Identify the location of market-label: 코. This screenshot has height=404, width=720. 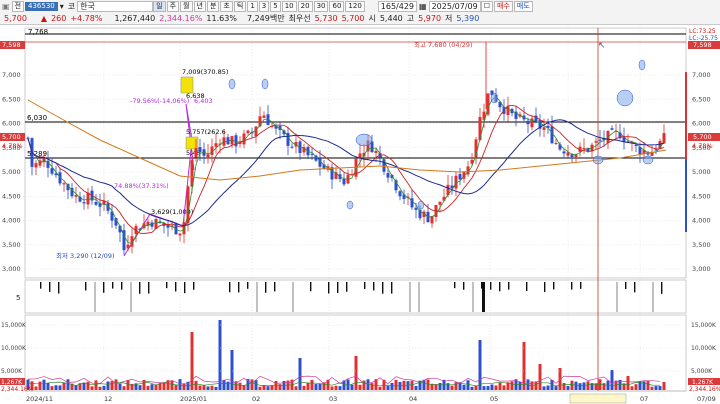
(71, 6).